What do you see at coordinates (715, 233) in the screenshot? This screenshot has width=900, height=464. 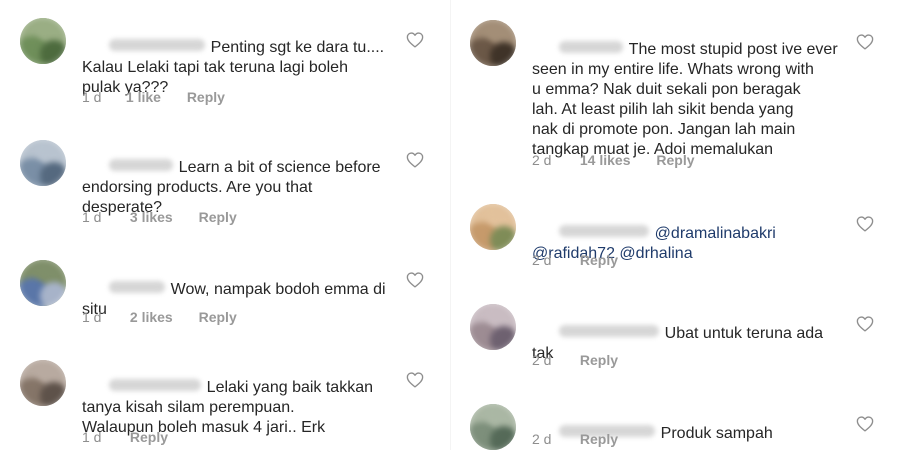 I see `mention-link: @dramalinabakri` at bounding box center [715, 233].